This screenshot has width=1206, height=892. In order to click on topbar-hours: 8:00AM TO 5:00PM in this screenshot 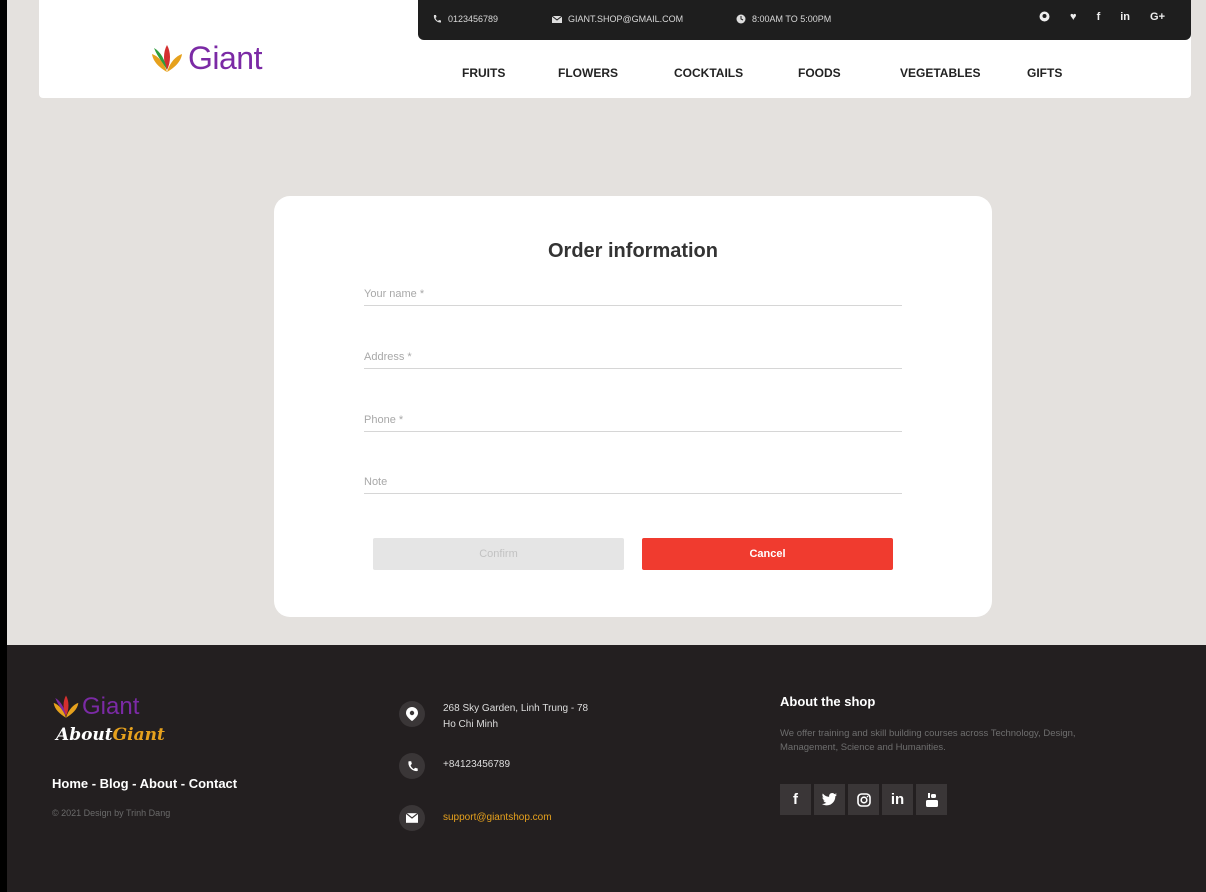, I will do `click(783, 19)`.